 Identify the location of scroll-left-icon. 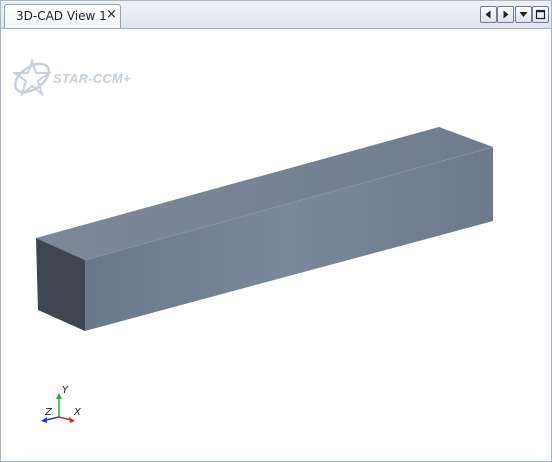
(488, 14).